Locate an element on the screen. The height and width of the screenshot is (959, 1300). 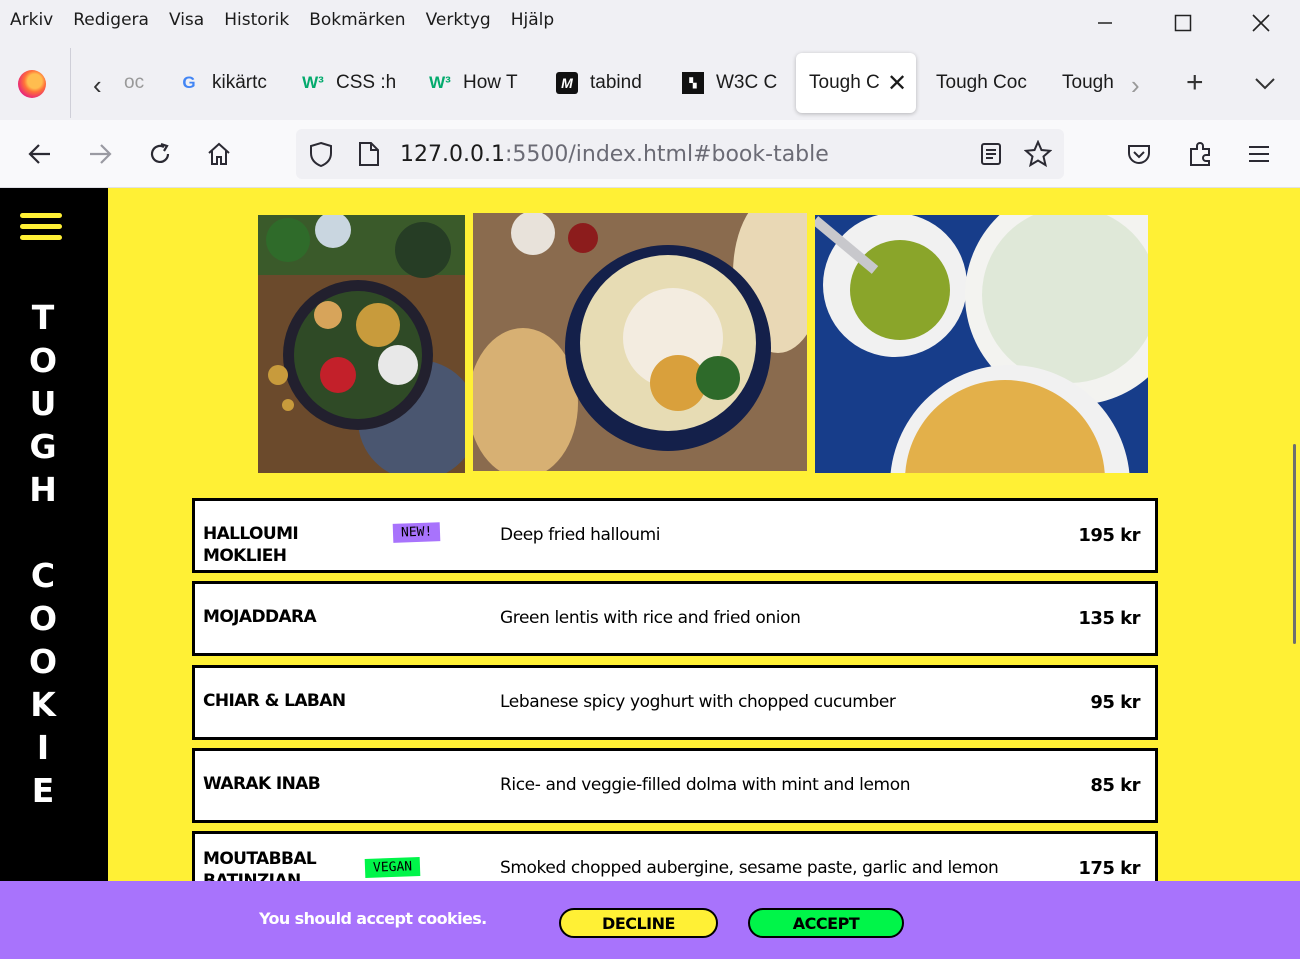
dish-price: 195 kr is located at coordinates (1109, 535).